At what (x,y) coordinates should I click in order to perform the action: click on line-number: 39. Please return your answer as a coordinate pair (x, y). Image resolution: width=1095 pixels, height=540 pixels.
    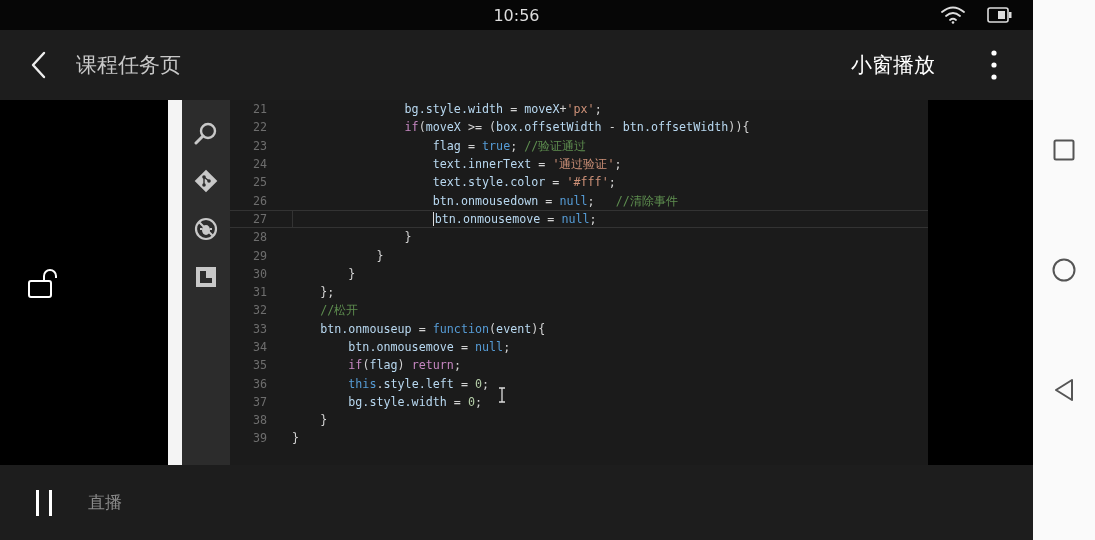
    Looking at the image, I should click on (259, 438).